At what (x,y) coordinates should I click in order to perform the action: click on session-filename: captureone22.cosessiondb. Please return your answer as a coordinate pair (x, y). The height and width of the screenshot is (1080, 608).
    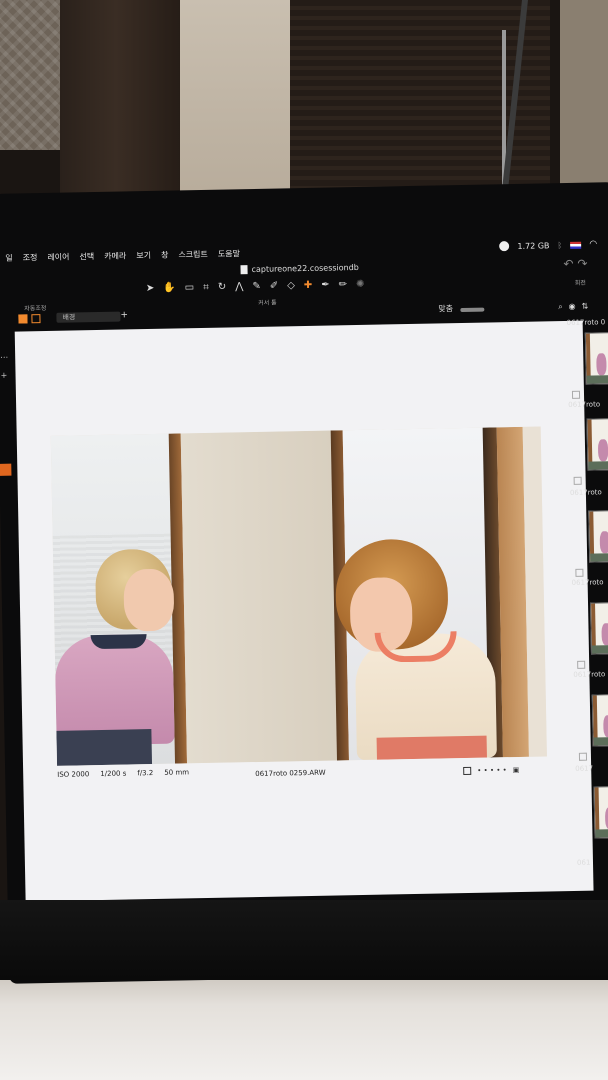
    Looking at the image, I should click on (305, 268).